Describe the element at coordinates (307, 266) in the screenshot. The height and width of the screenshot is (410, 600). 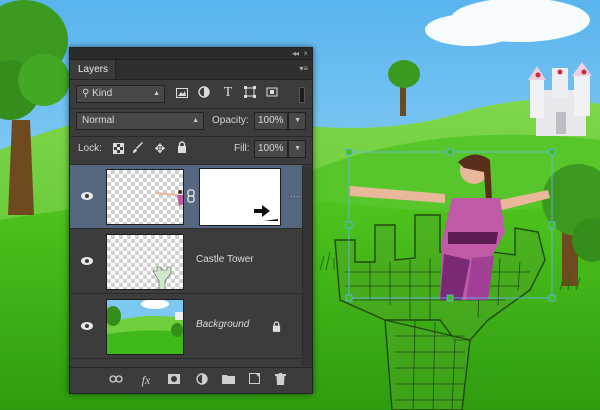
I see `layers-scrollbar` at that location.